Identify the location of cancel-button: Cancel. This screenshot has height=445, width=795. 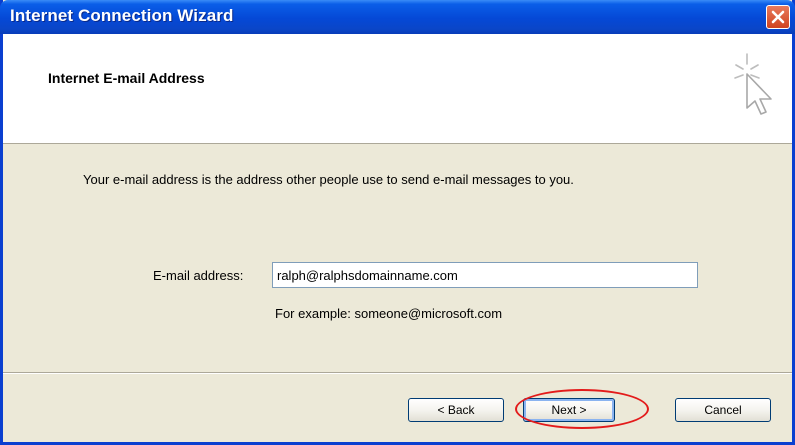
(723, 410).